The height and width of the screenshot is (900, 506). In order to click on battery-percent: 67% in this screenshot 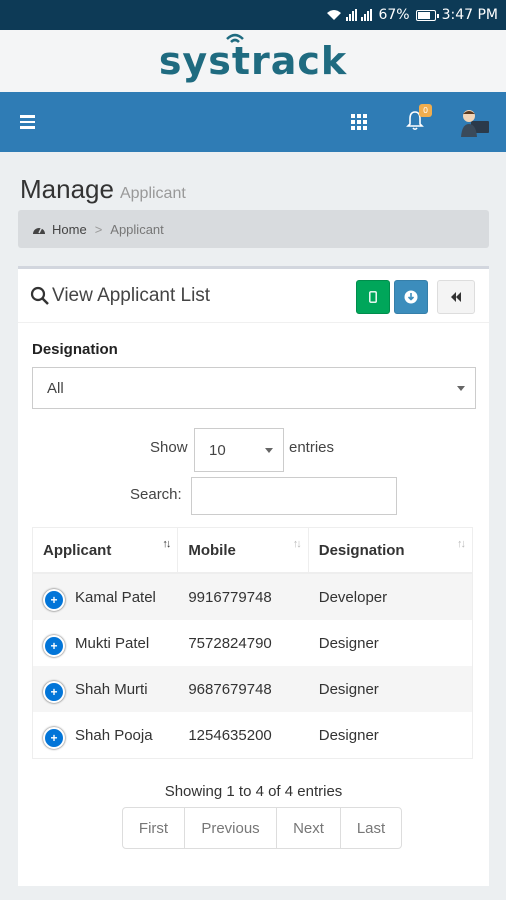, I will do `click(394, 15)`.